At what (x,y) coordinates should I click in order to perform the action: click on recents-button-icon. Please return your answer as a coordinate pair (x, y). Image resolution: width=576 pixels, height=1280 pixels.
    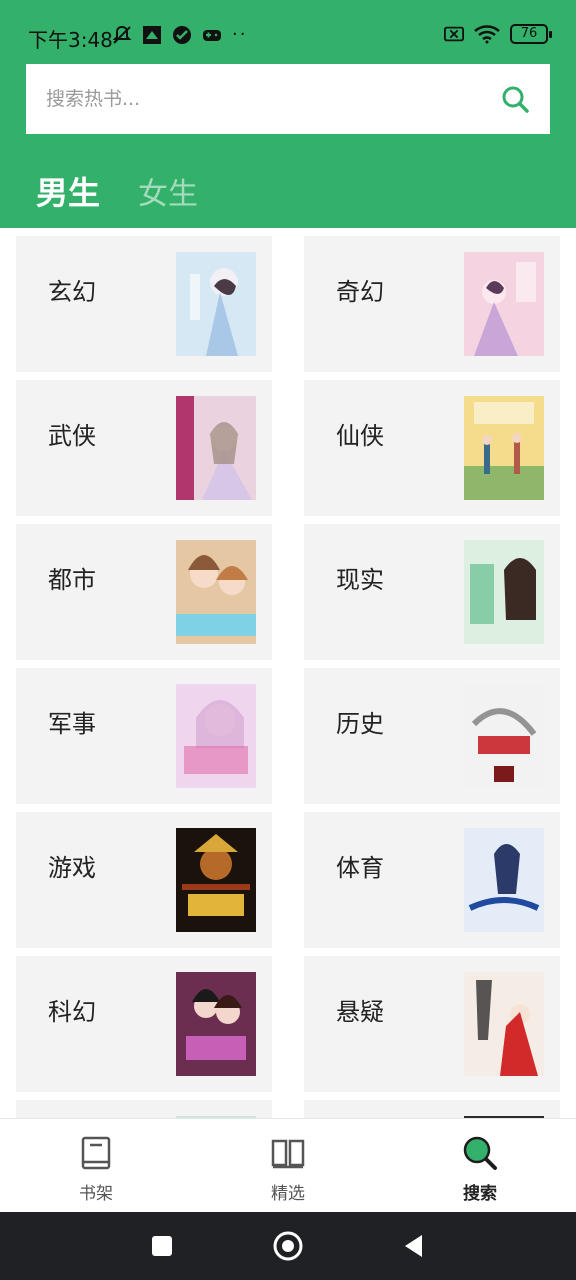
    Looking at the image, I should click on (162, 1246).